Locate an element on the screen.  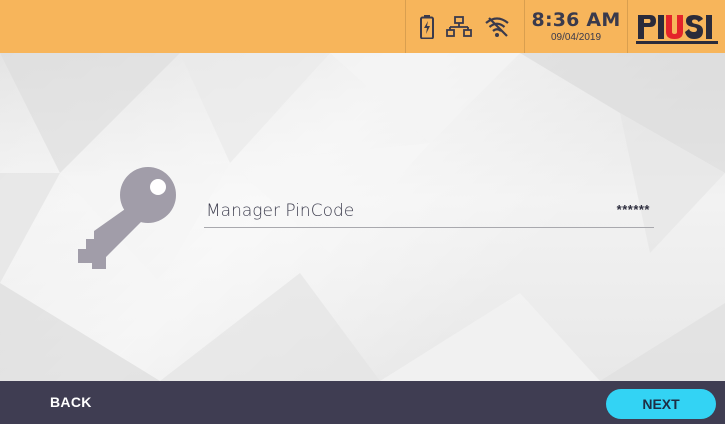
piusi-logo is located at coordinates (676, 26).